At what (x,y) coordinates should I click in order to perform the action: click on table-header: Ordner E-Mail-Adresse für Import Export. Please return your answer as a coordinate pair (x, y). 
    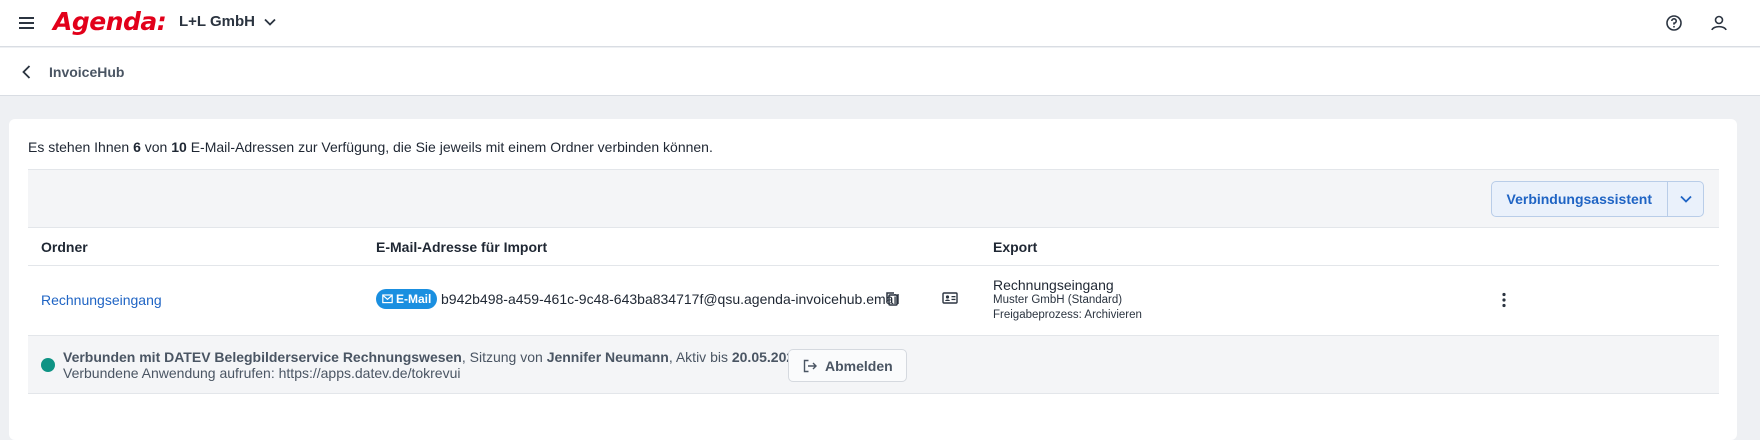
    Looking at the image, I should click on (873, 247).